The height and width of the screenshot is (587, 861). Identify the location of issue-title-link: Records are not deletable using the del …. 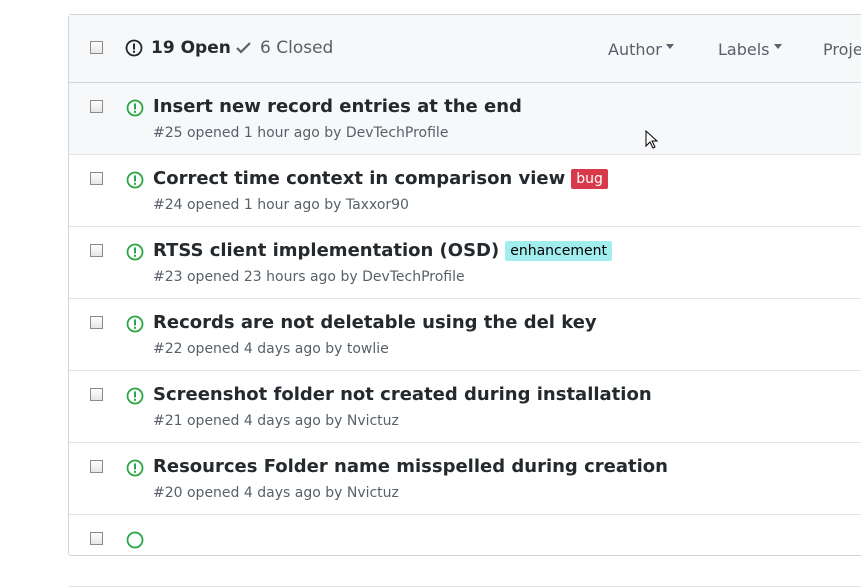
(375, 322).